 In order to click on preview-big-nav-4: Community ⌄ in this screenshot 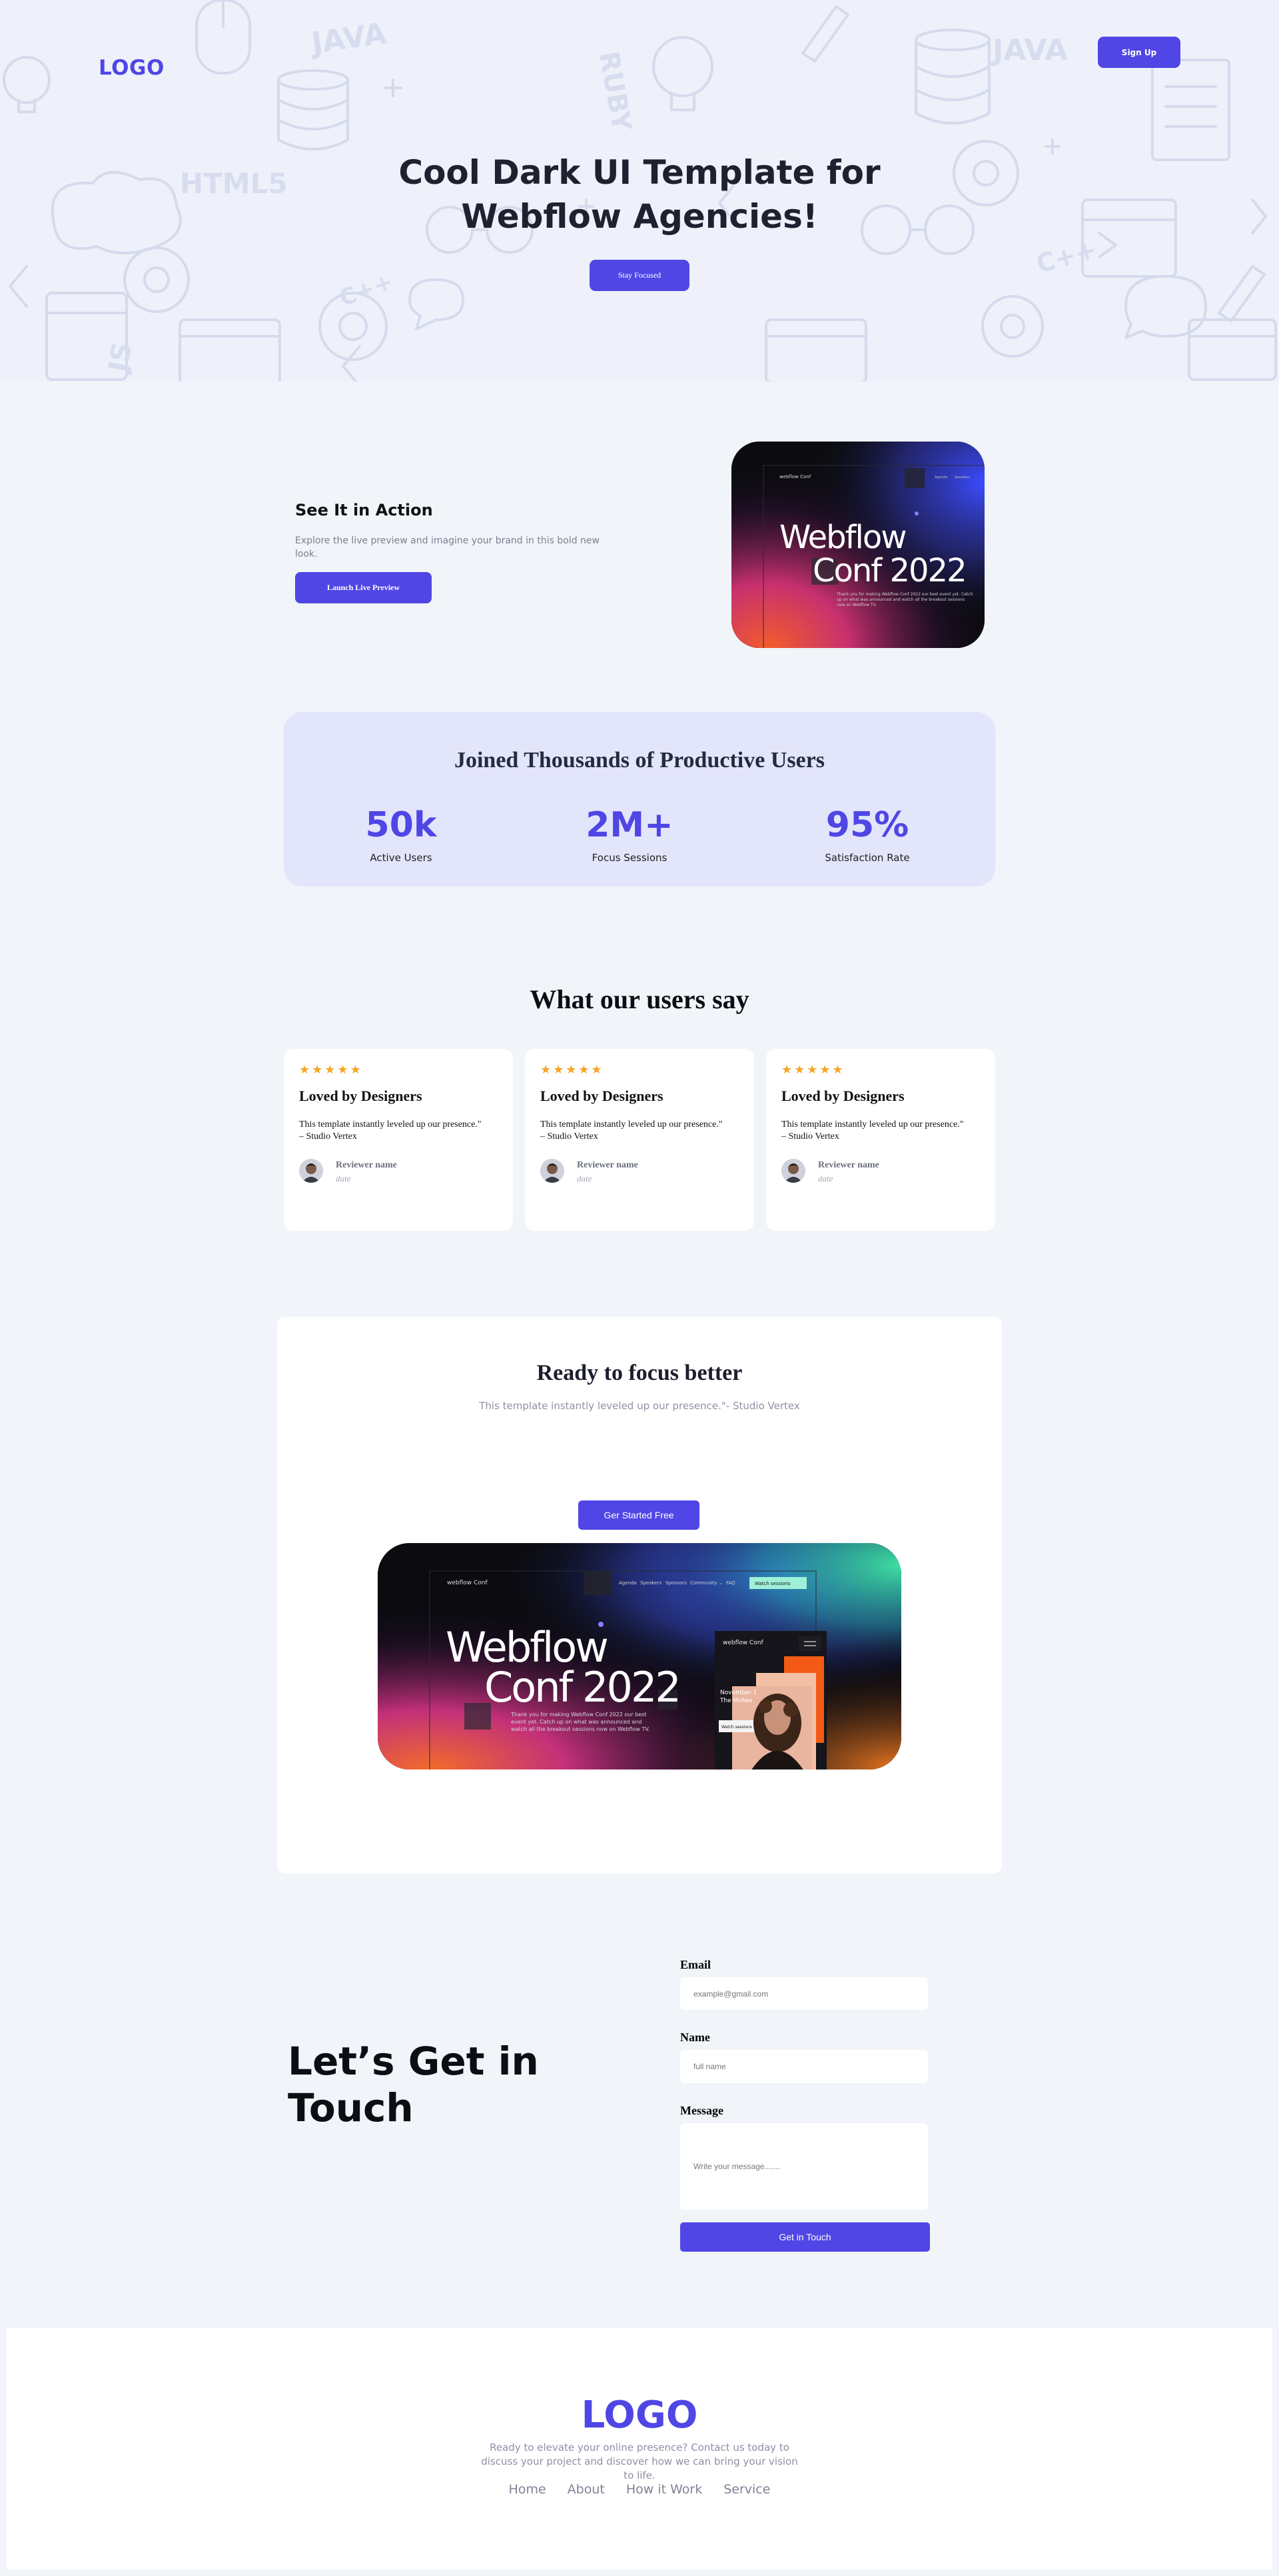, I will do `click(706, 1583)`.